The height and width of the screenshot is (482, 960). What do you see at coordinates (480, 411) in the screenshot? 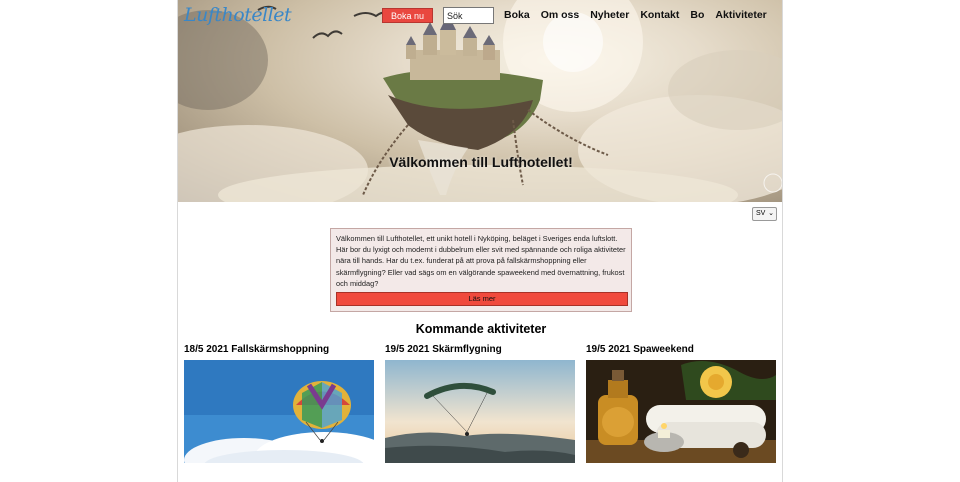
I see `paragliding-image` at bounding box center [480, 411].